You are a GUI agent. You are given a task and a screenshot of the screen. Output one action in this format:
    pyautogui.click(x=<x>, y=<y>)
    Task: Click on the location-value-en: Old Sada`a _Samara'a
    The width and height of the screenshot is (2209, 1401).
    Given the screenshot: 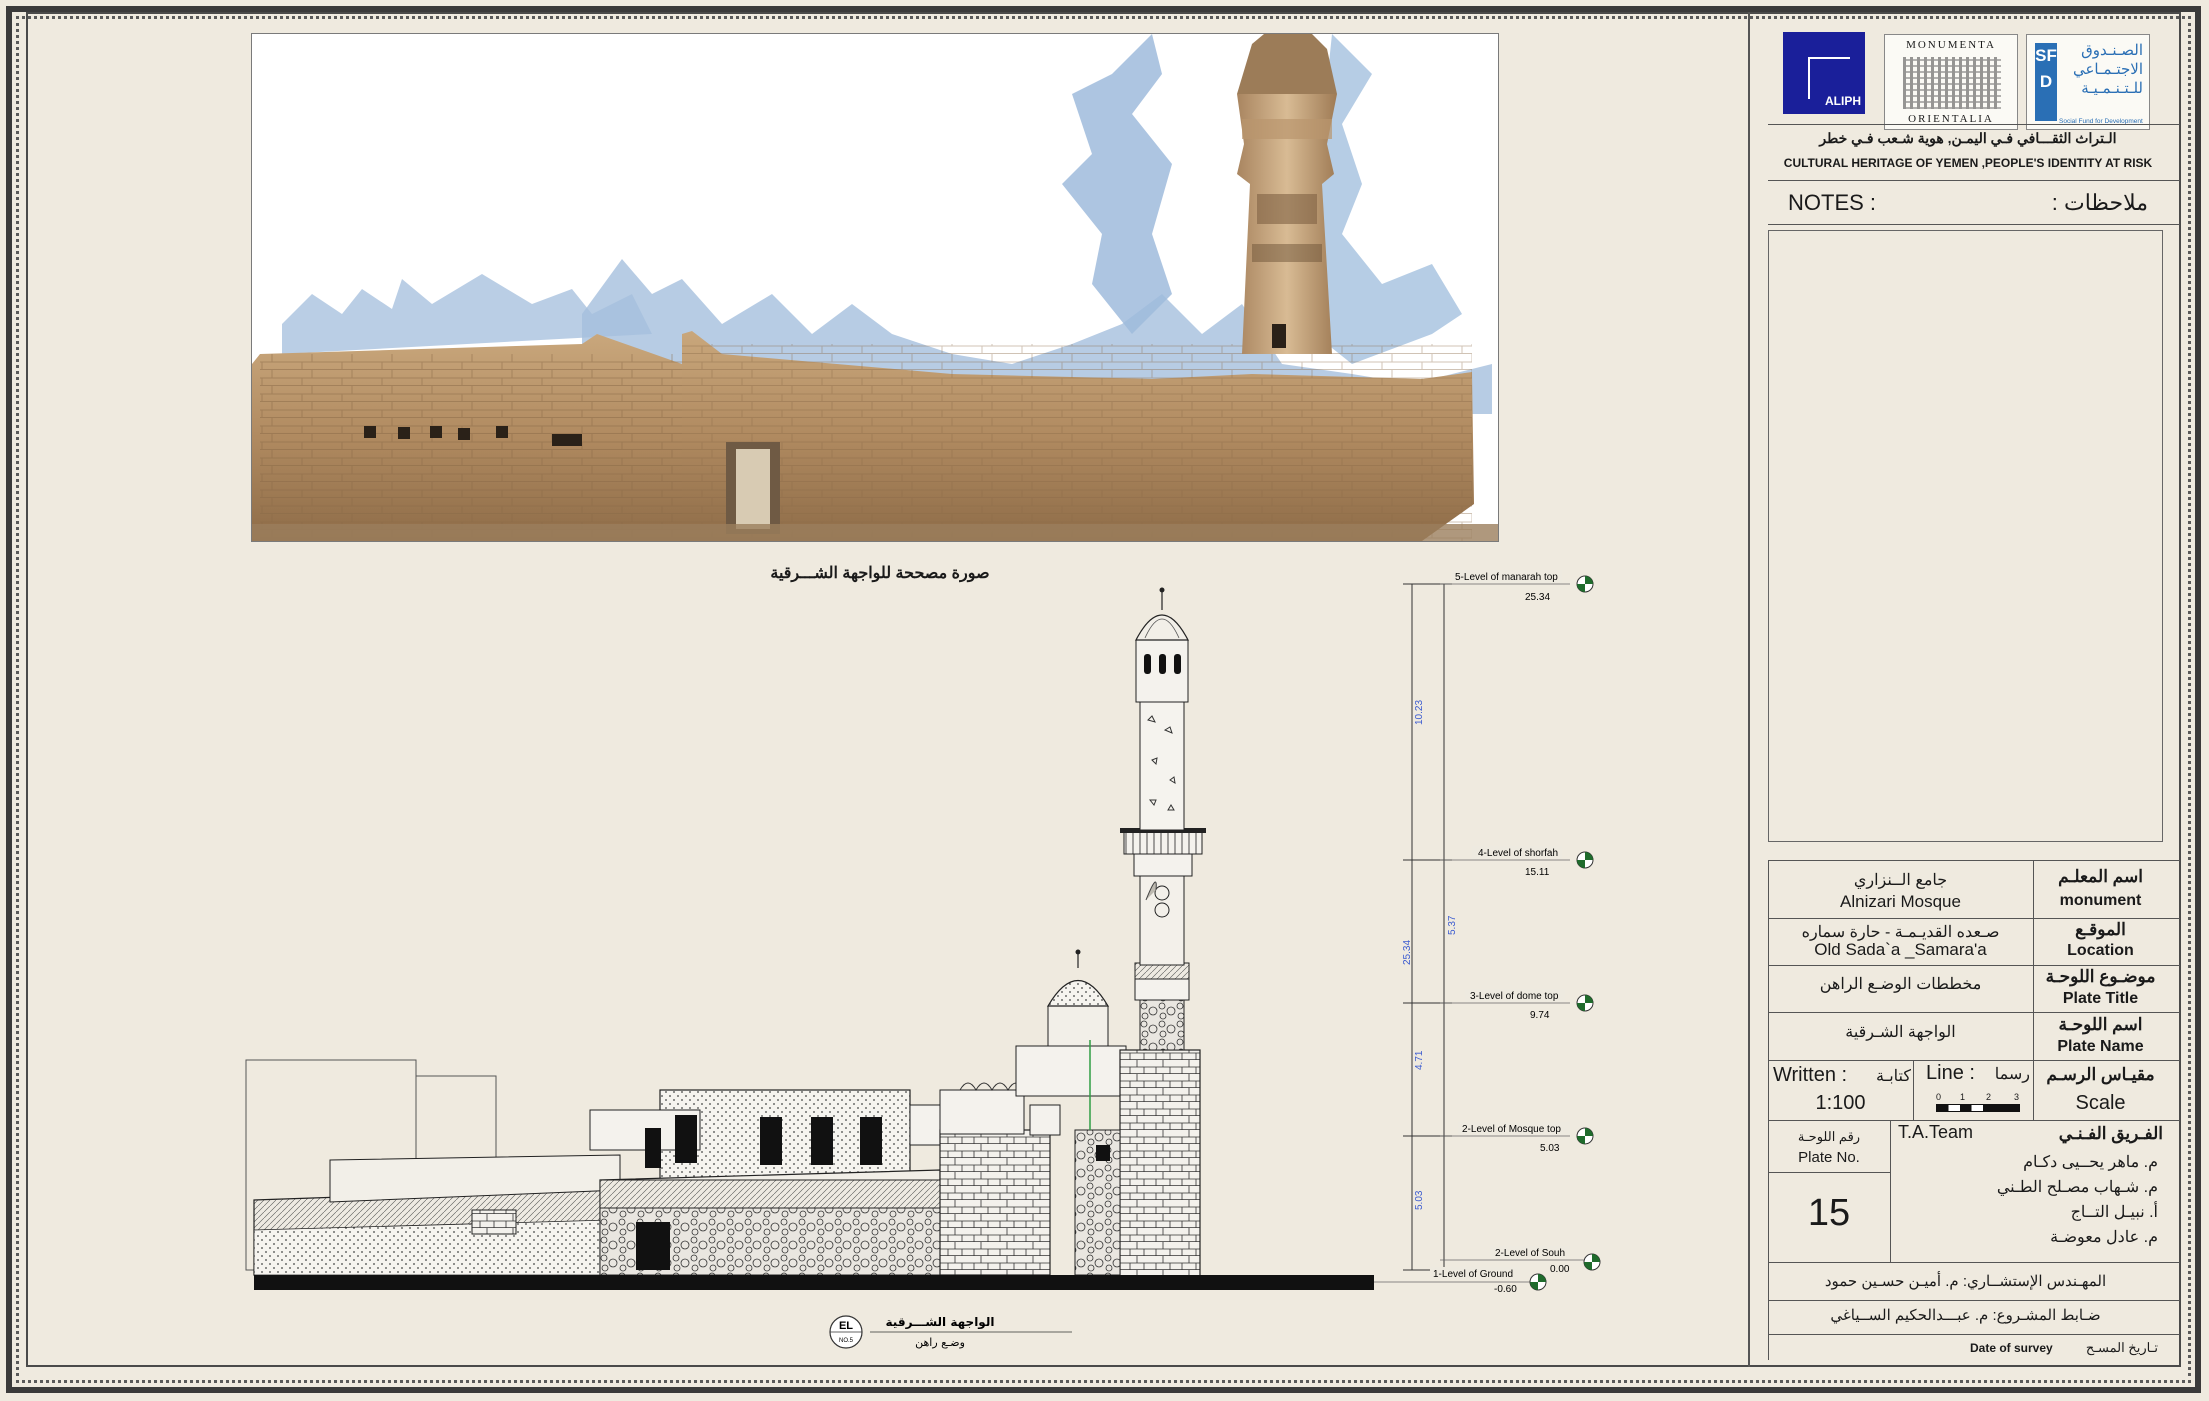 What is the action you would take?
    pyautogui.click(x=1900, y=949)
    